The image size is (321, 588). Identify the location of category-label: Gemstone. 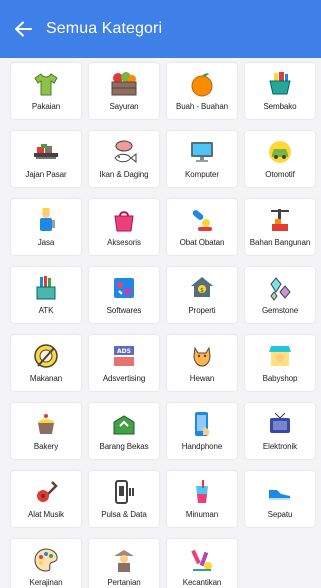
(280, 310).